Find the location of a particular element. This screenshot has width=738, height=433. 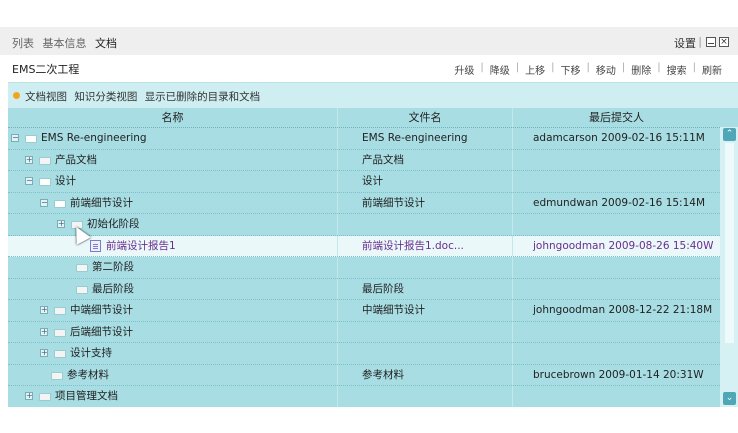

table-row: − 设计 设计 is located at coordinates (364, 182).